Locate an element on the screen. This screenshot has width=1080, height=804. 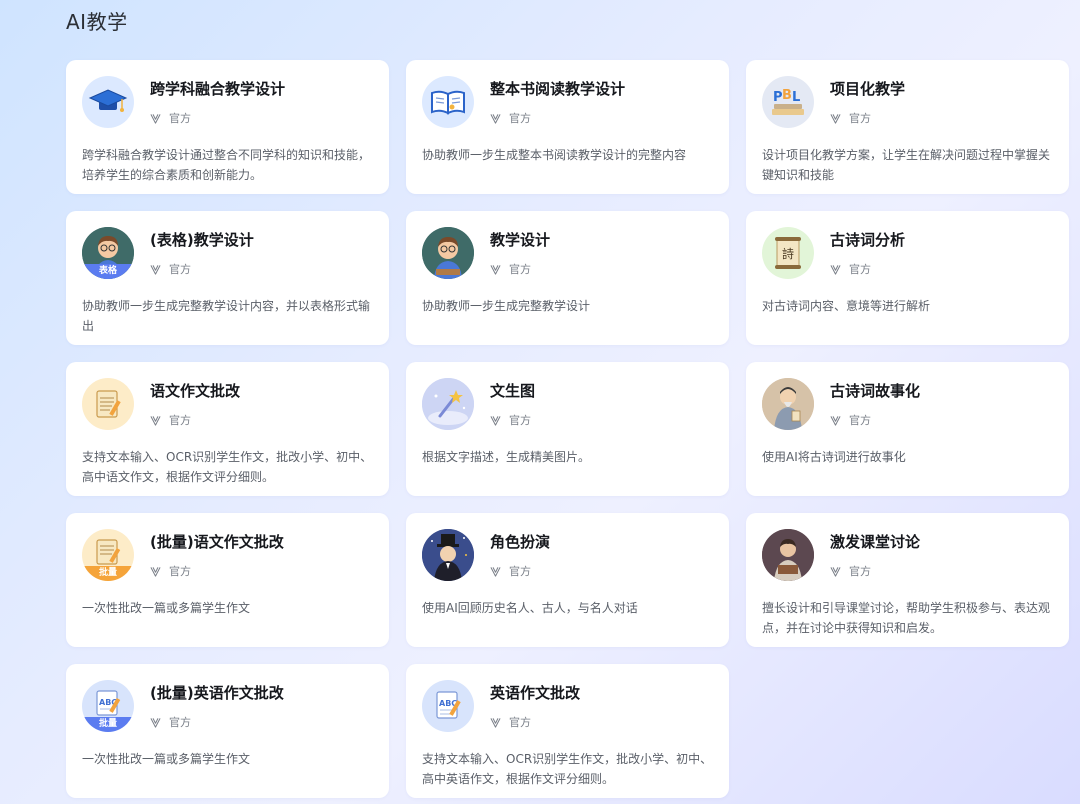
card-title: 英语作文批改 is located at coordinates (535, 693).